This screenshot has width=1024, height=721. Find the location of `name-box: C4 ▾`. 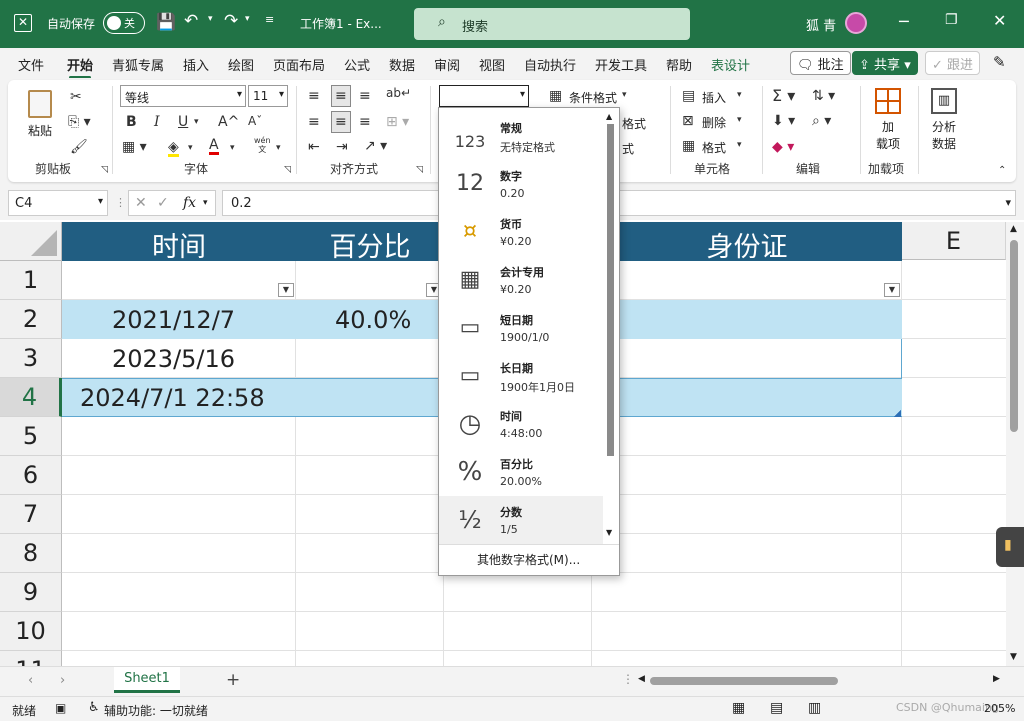

name-box: C4 ▾ is located at coordinates (58, 203).